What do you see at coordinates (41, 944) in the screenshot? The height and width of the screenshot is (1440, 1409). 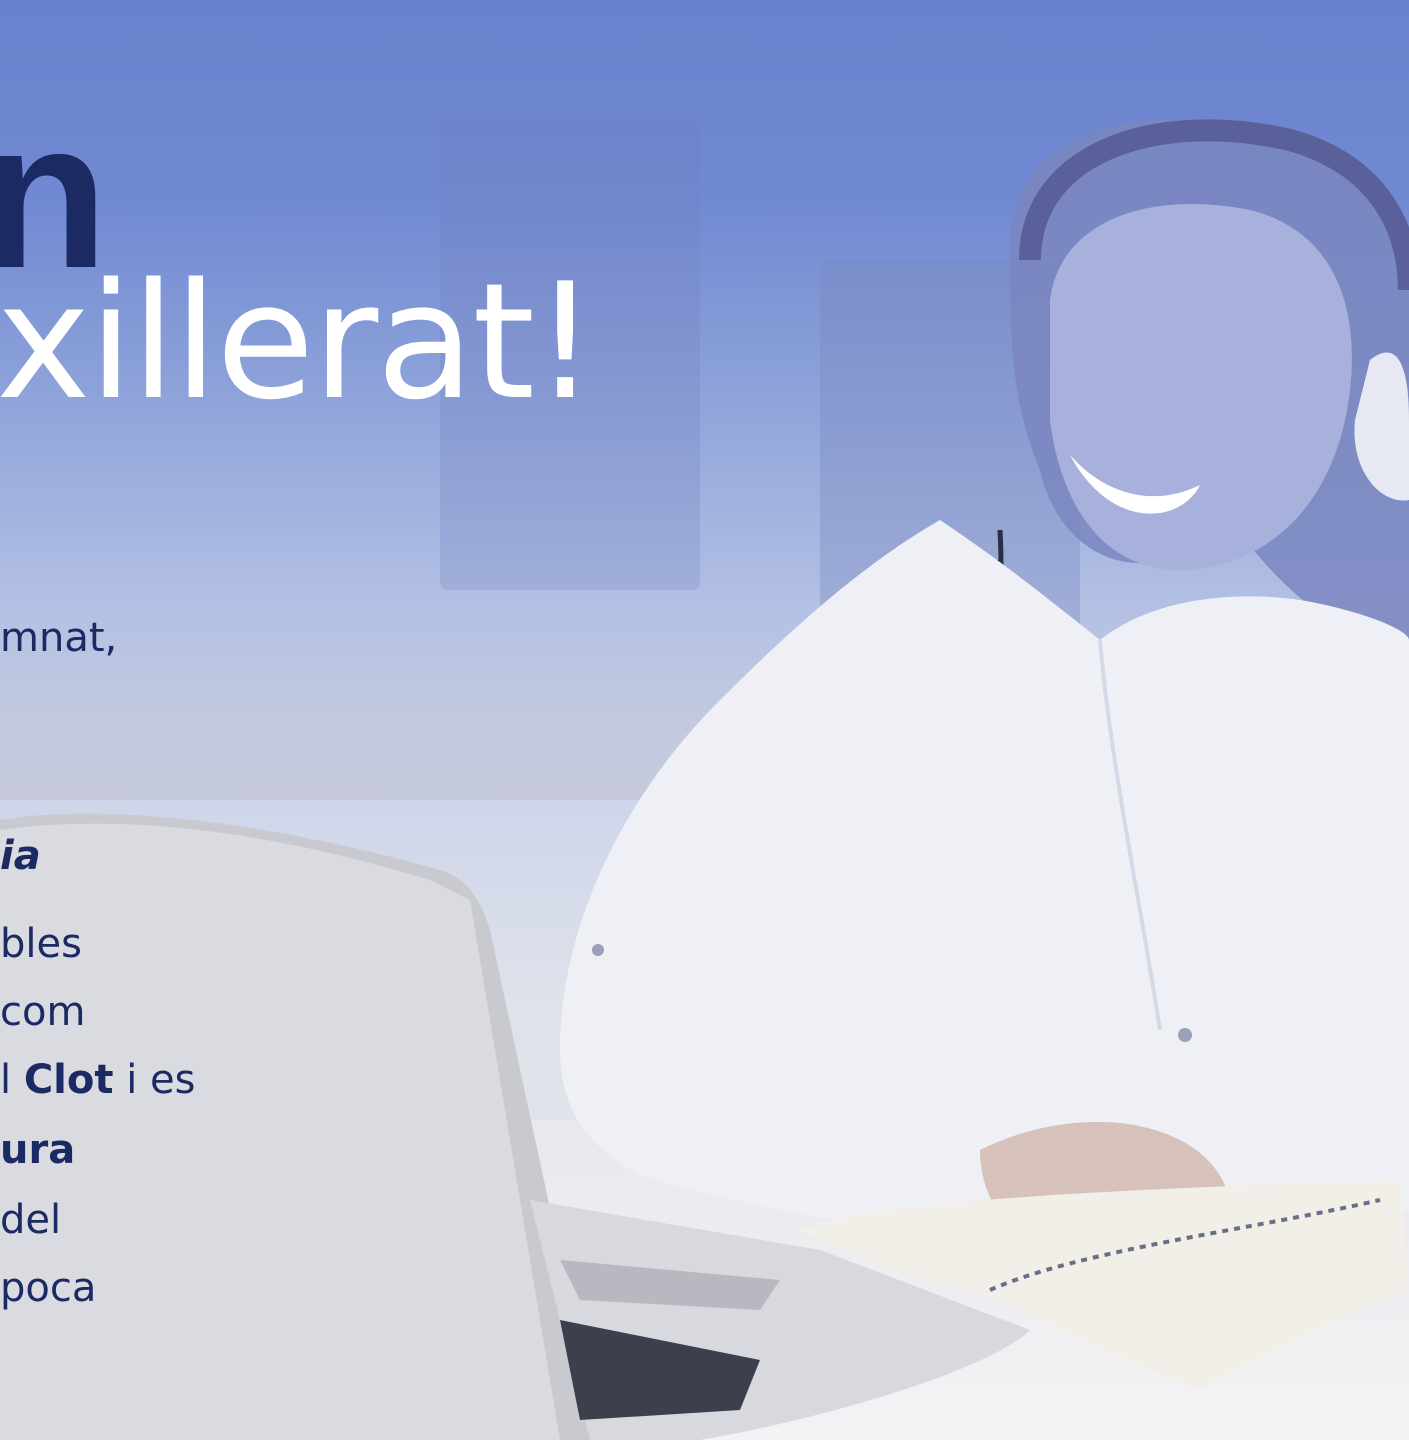 I see `body-line-3: bles` at bounding box center [41, 944].